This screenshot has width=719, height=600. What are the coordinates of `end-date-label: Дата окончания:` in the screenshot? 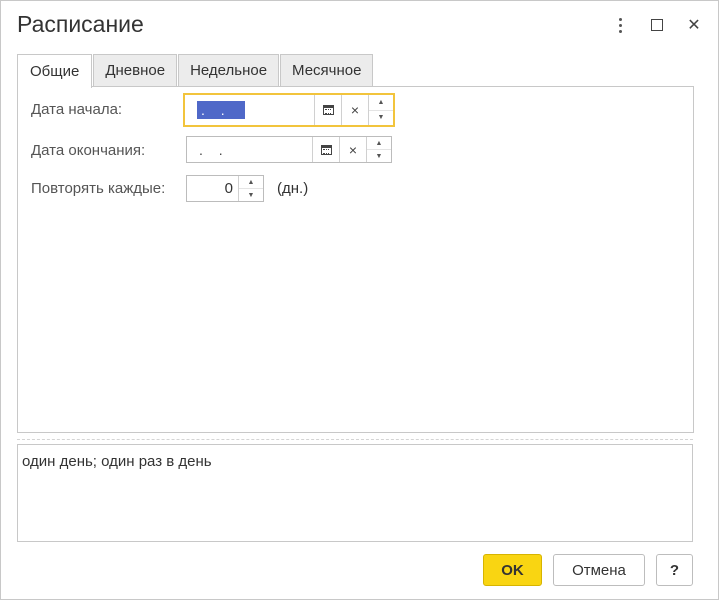 It's located at (88, 150).